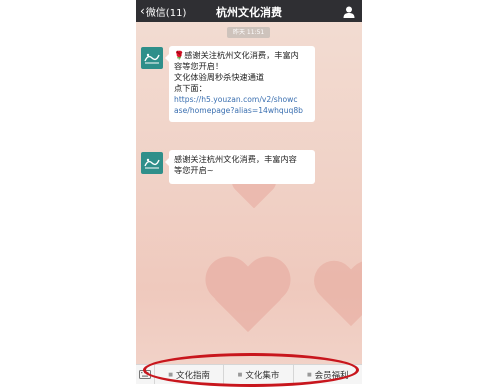 The width and height of the screenshot is (499, 387). Describe the element at coordinates (236, 55) in the screenshot. I see `message-line: 🌹感谢关注杭州文化消费，丰富内` at that location.